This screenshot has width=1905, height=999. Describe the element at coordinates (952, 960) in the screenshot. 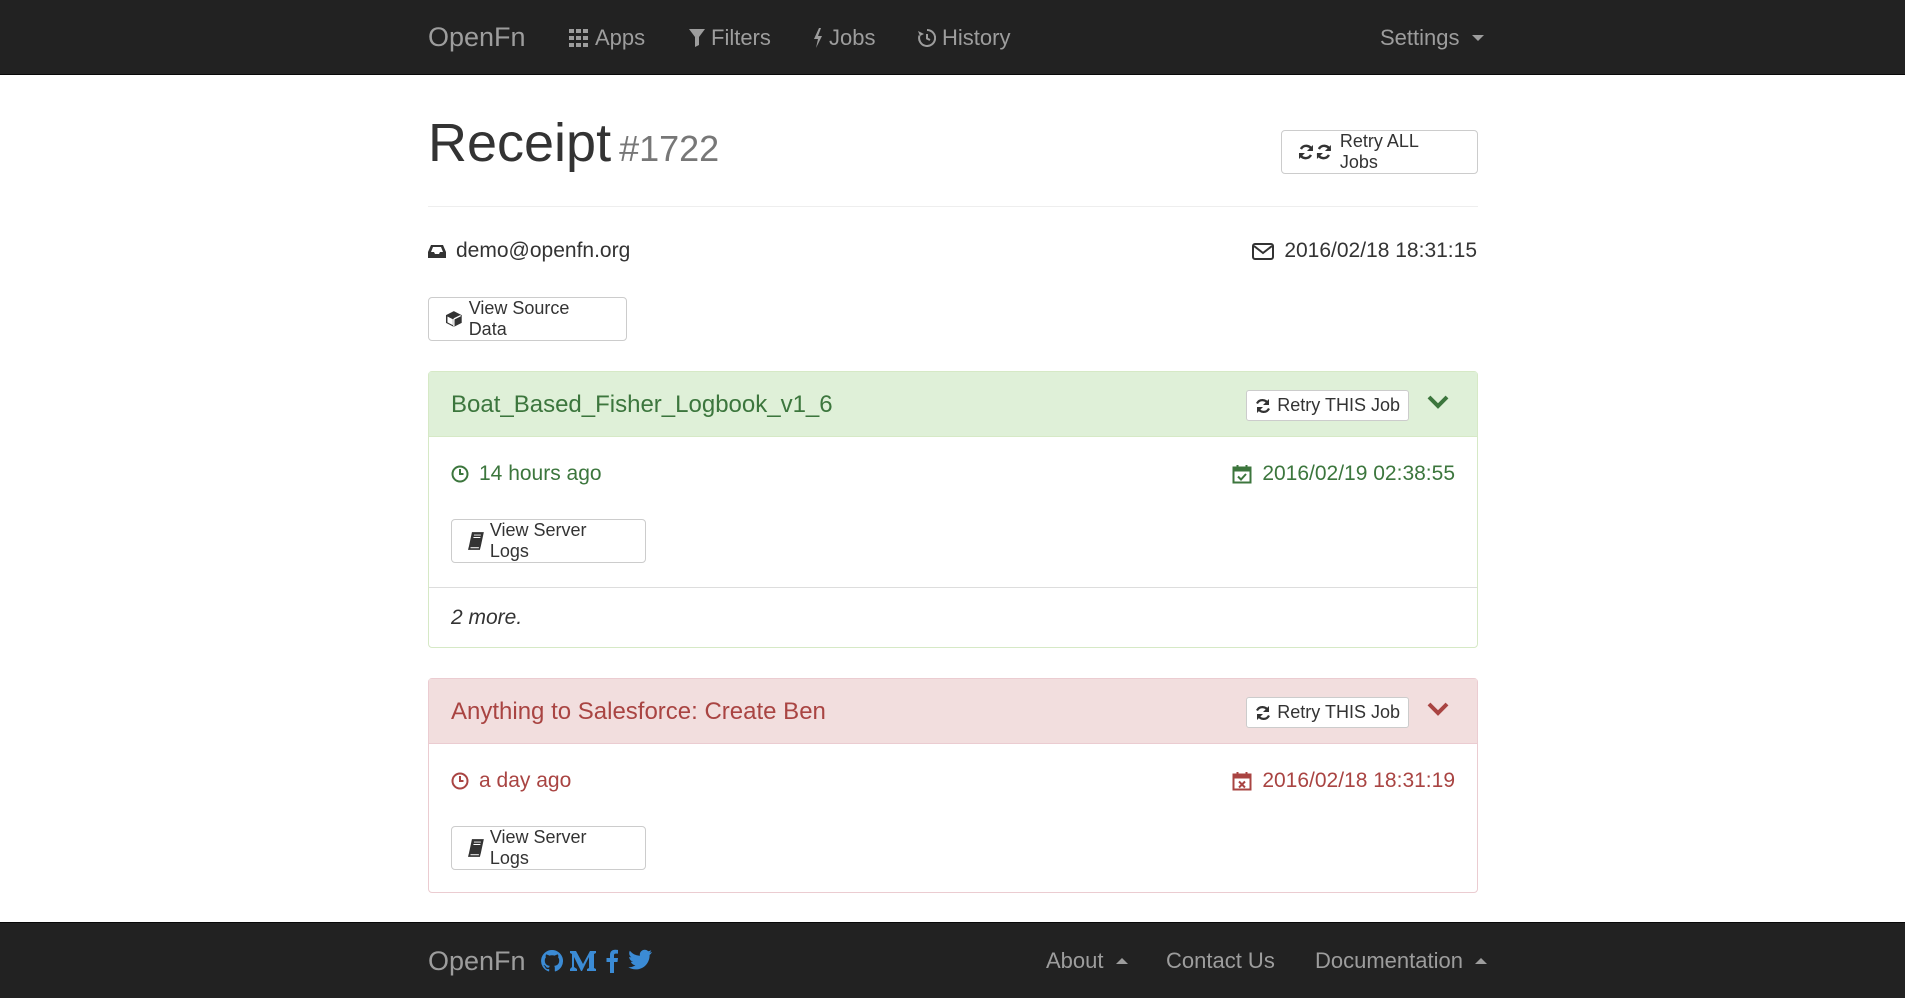

I see `footer-navbar: OpenFn About Contact Us Documentation` at that location.